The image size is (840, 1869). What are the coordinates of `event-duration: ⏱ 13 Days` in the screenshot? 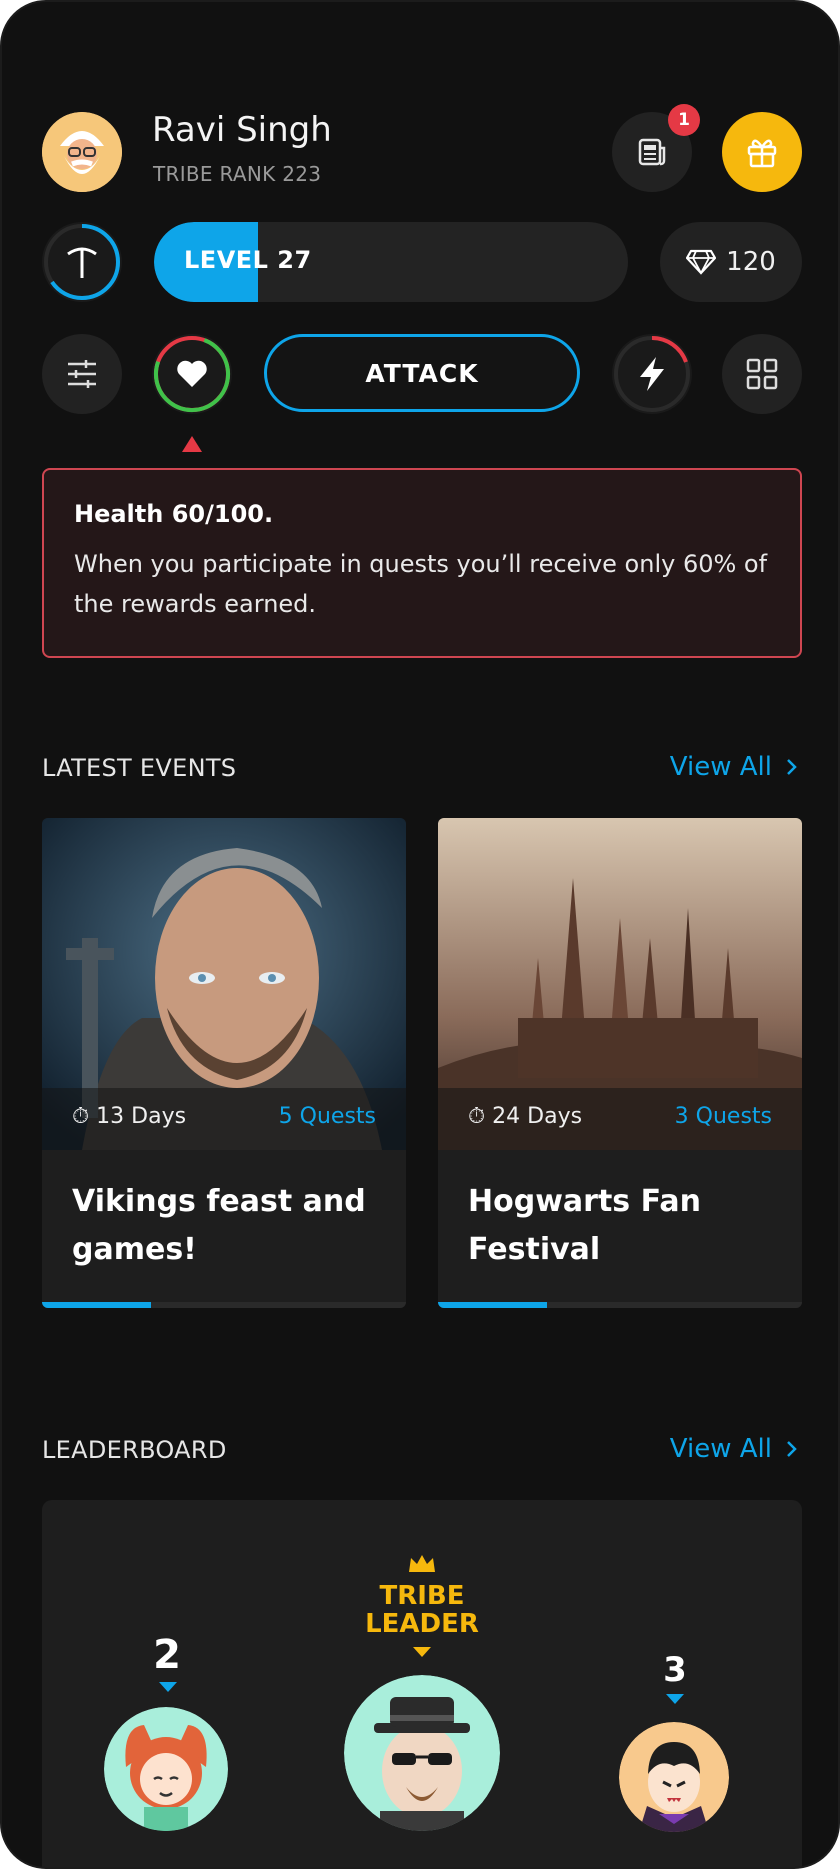 It's located at (129, 1116).